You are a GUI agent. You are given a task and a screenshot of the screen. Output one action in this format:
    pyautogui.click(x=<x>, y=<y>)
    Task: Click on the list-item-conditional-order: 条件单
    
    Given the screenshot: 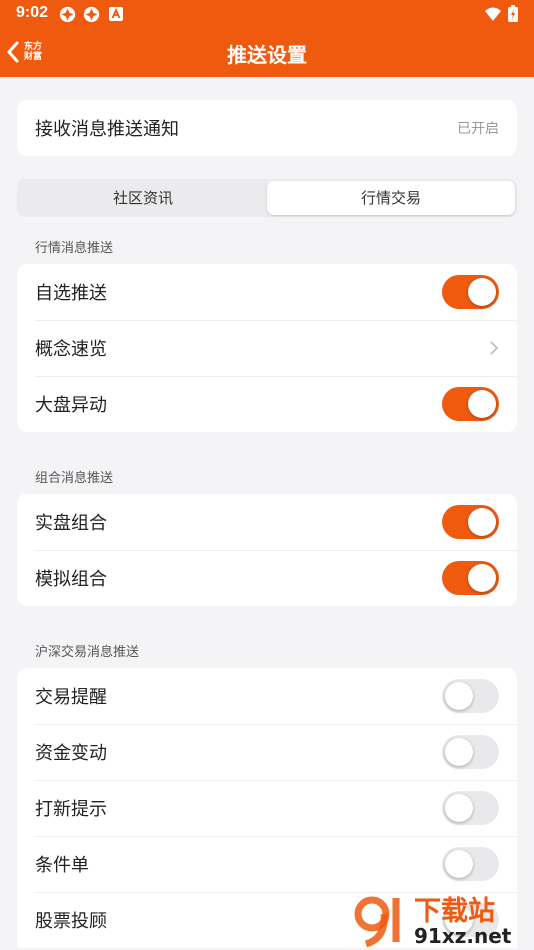 What is the action you would take?
    pyautogui.click(x=267, y=864)
    